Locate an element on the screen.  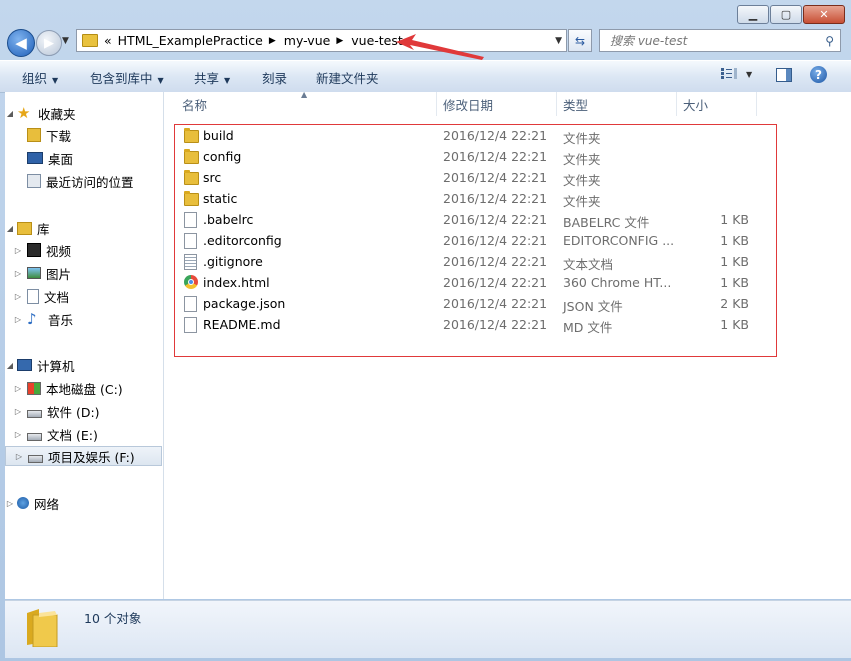
column-label: 名称 is located at coordinates (195, 105).